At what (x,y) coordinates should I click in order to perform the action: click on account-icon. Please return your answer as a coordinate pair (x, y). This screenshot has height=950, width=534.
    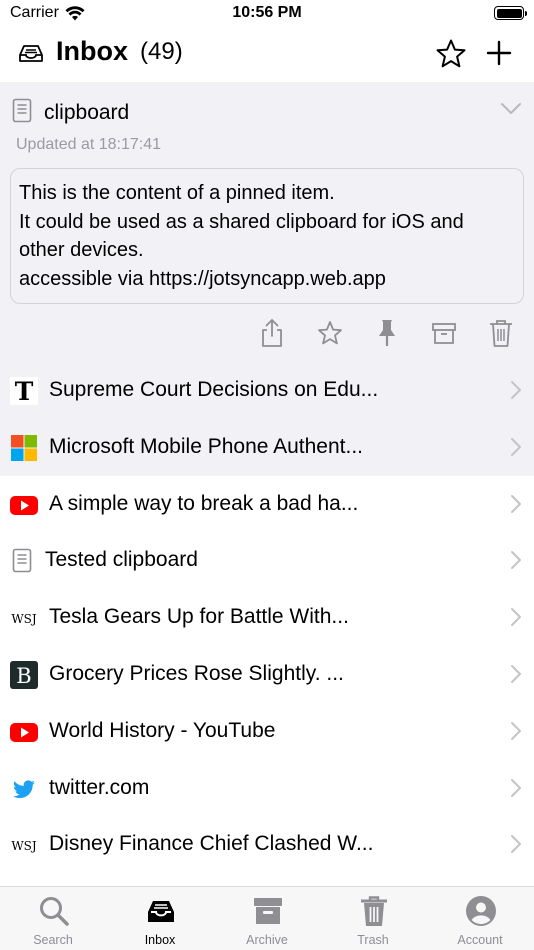
    Looking at the image, I should click on (481, 911).